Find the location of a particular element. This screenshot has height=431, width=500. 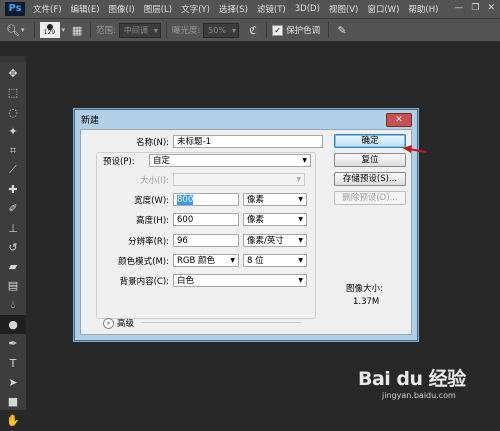

history-brush-tool-icon: ↺ is located at coordinates (13, 247).